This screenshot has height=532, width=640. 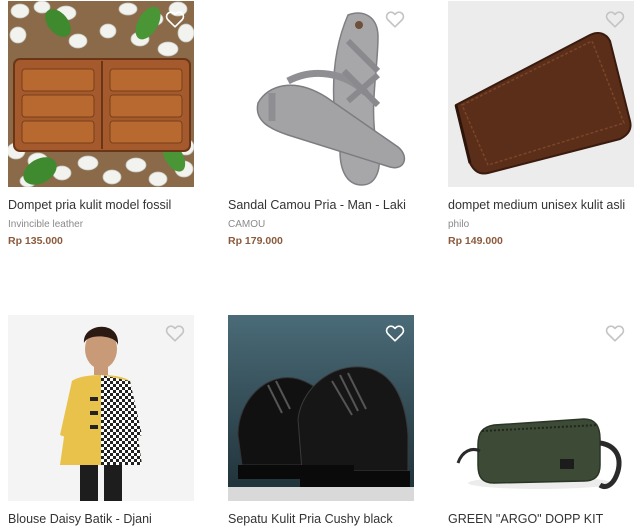 I want to click on brown-leather-wallet-on-stones-image, so click(x=101, y=94).